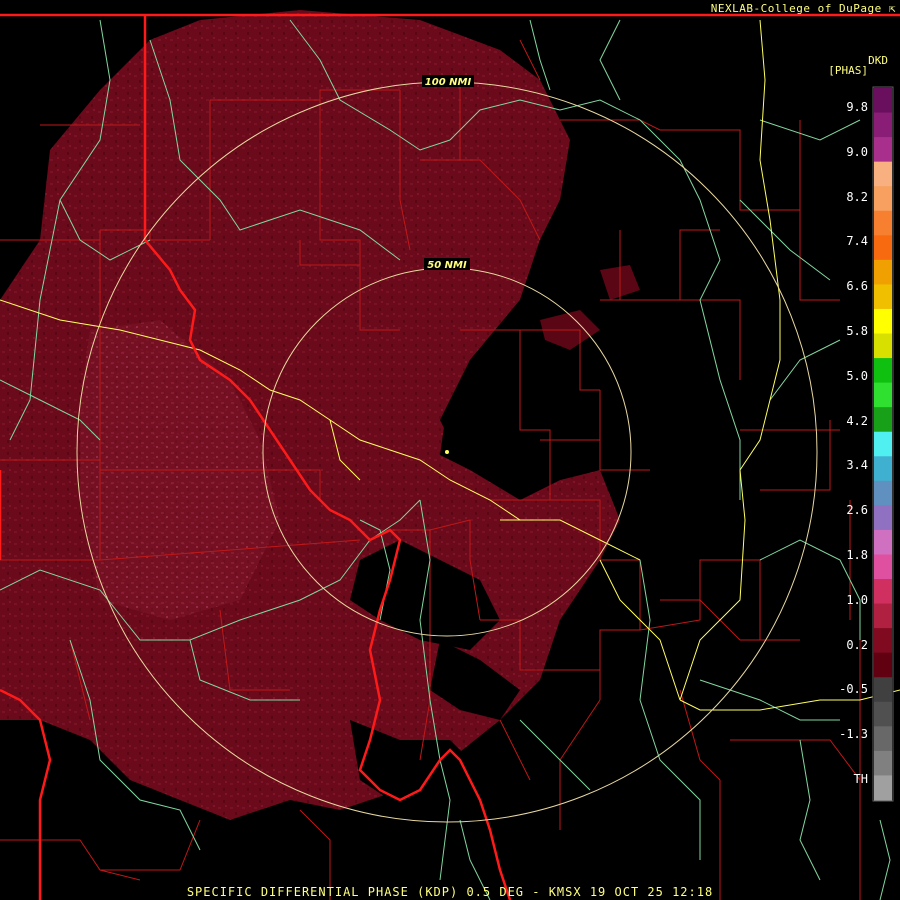 The image size is (900, 900). What do you see at coordinates (848, 70) in the screenshot?
I see `legend-title-phas: [PHAS]` at bounding box center [848, 70].